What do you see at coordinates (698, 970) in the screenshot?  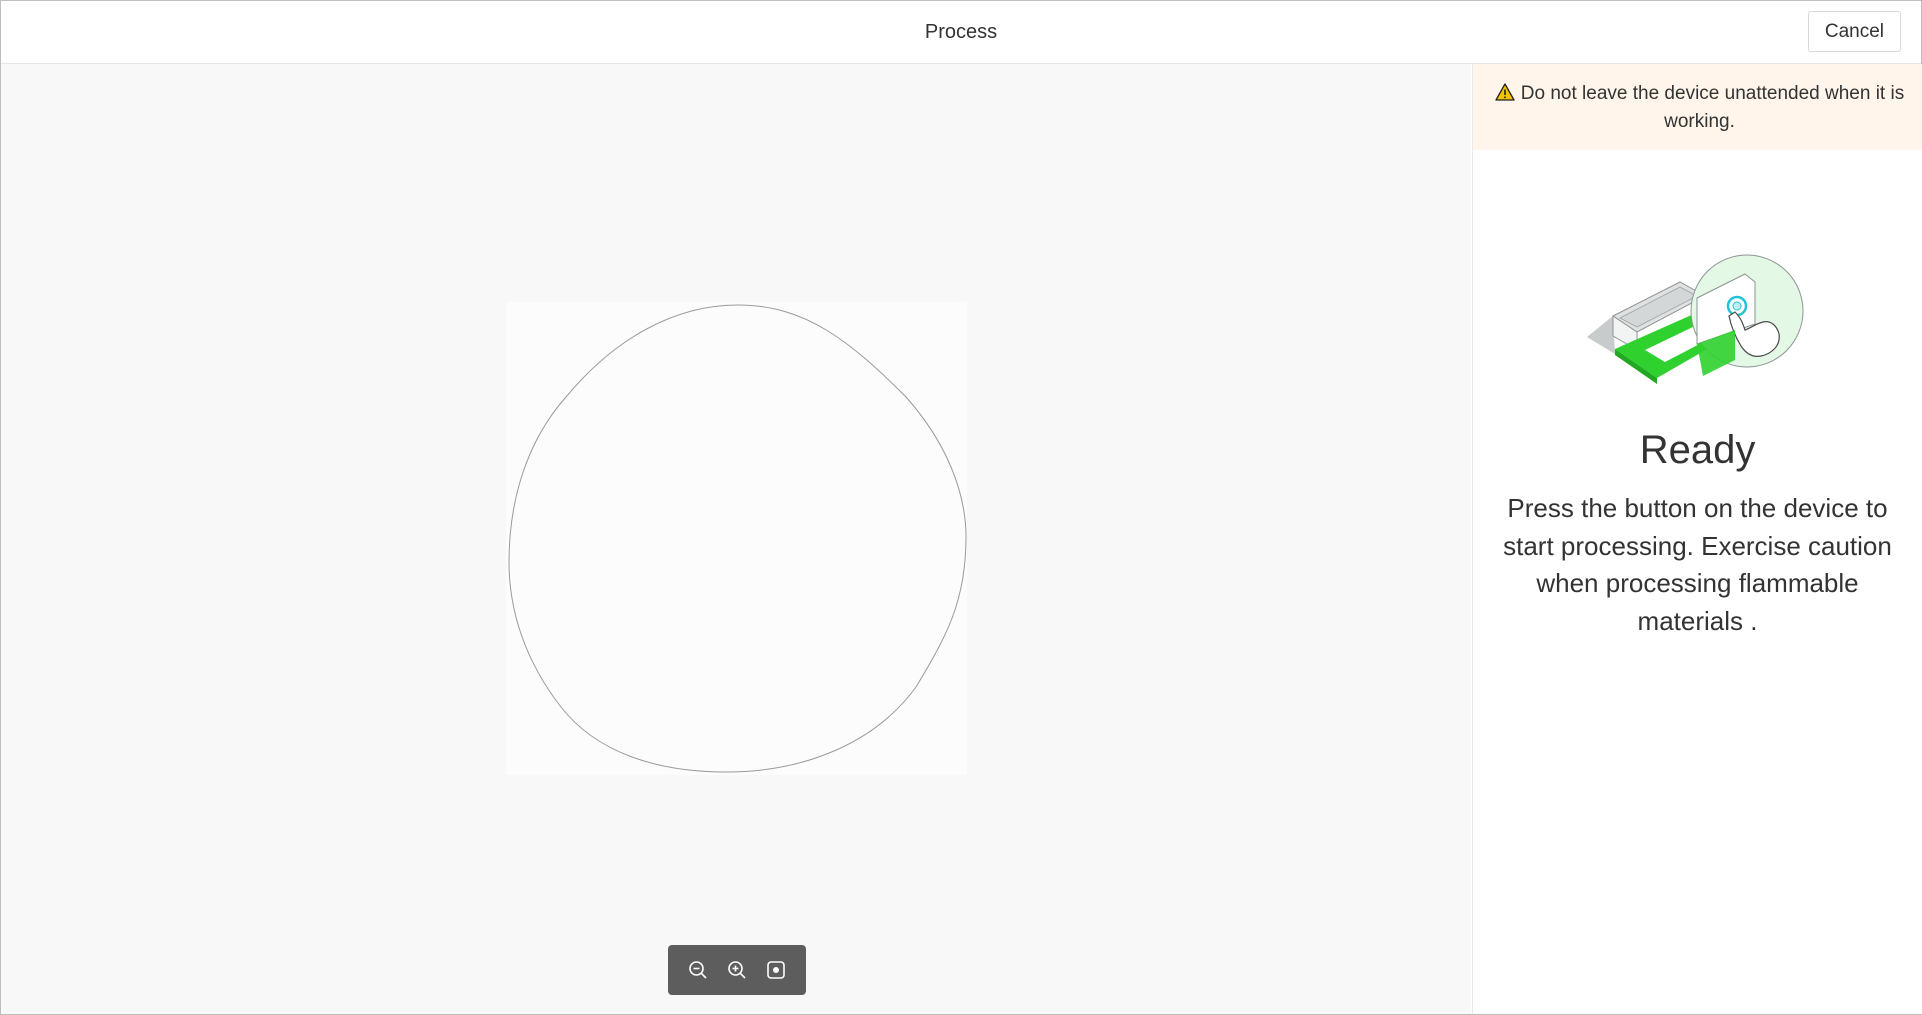 I see `zoom-out-icon` at bounding box center [698, 970].